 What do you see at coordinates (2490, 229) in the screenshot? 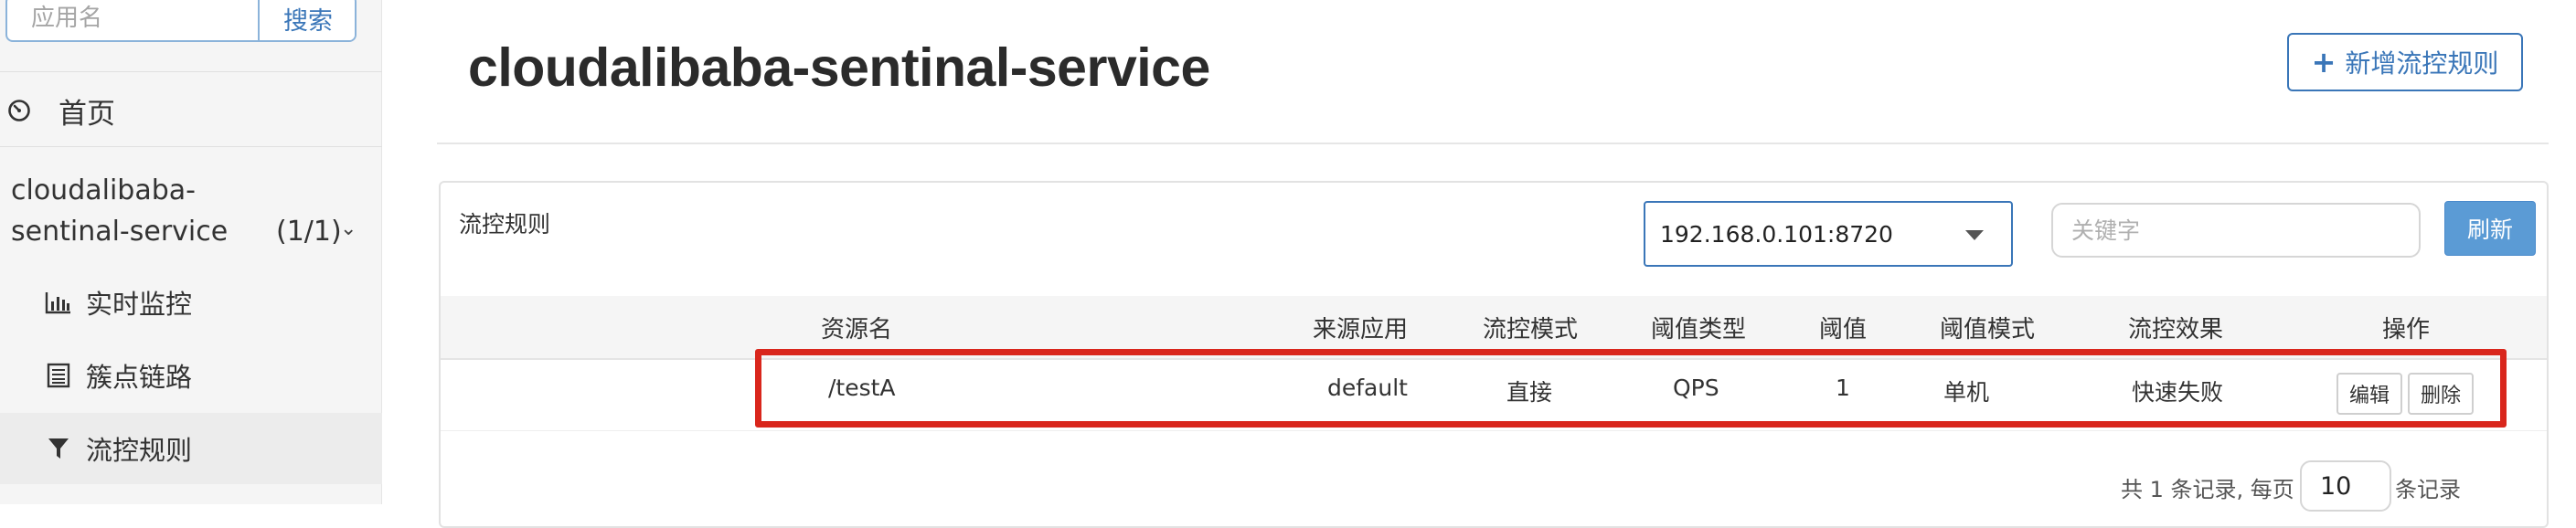
I see `refresh-button: 刷新` at bounding box center [2490, 229].